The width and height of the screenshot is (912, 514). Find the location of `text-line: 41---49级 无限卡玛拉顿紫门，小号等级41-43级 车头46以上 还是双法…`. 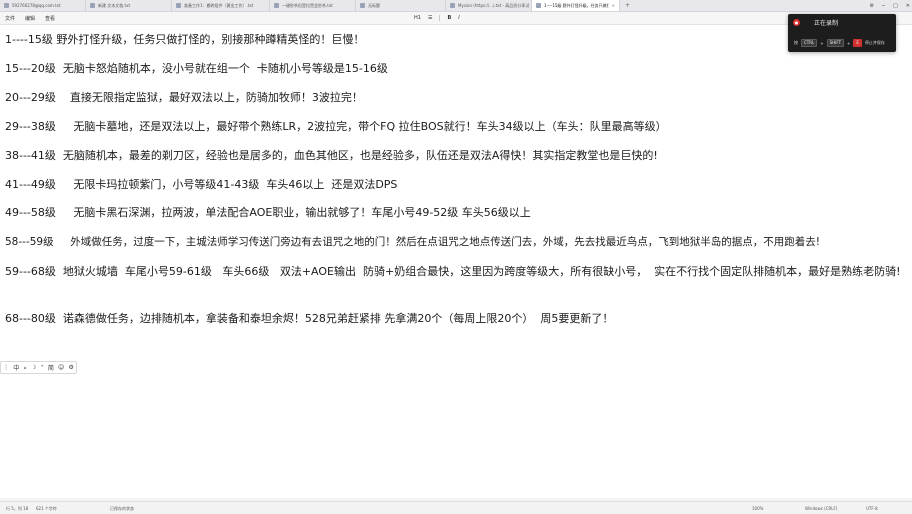

text-line: 41---49级 无限卡玛拉顿紫门，小号等级41-43级 车头46以上 还是双法… is located at coordinates (201, 184).